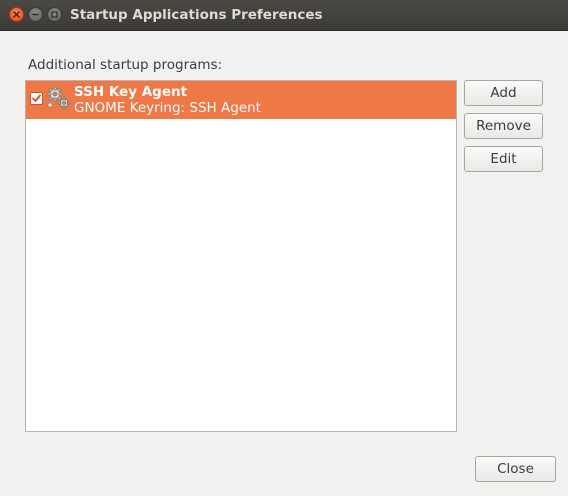  I want to click on window-close-button, so click(16, 14).